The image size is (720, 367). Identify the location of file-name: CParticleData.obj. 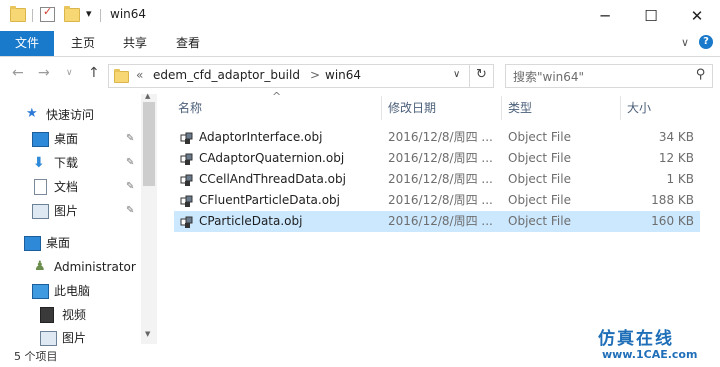
(251, 221).